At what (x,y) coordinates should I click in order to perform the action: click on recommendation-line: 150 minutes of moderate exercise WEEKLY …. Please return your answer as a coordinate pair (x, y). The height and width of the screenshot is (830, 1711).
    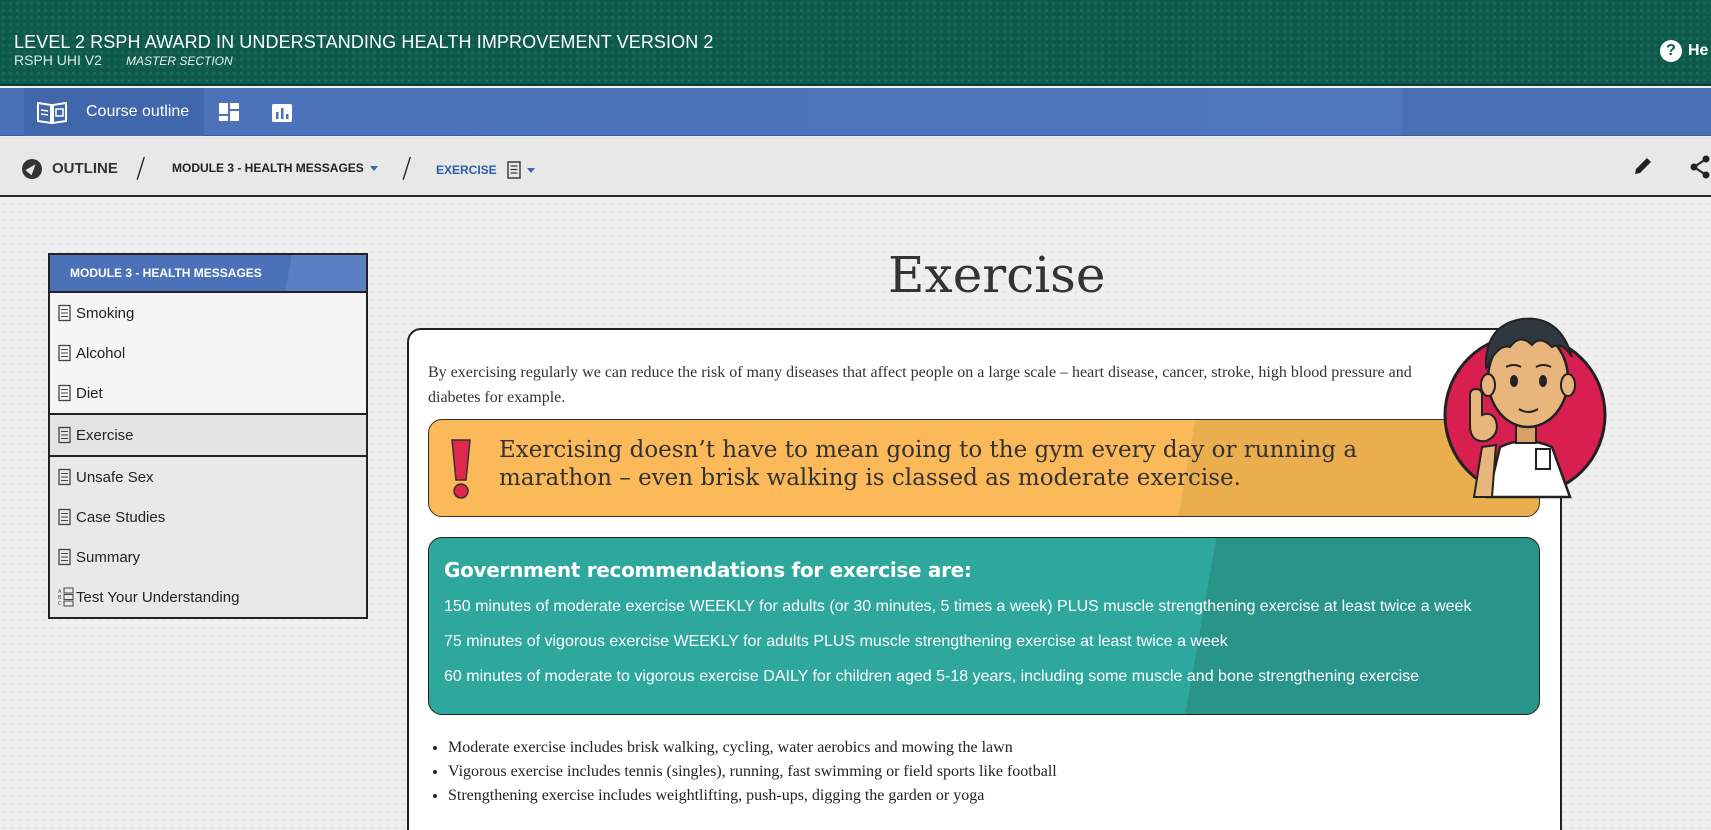
    Looking at the image, I should click on (958, 606).